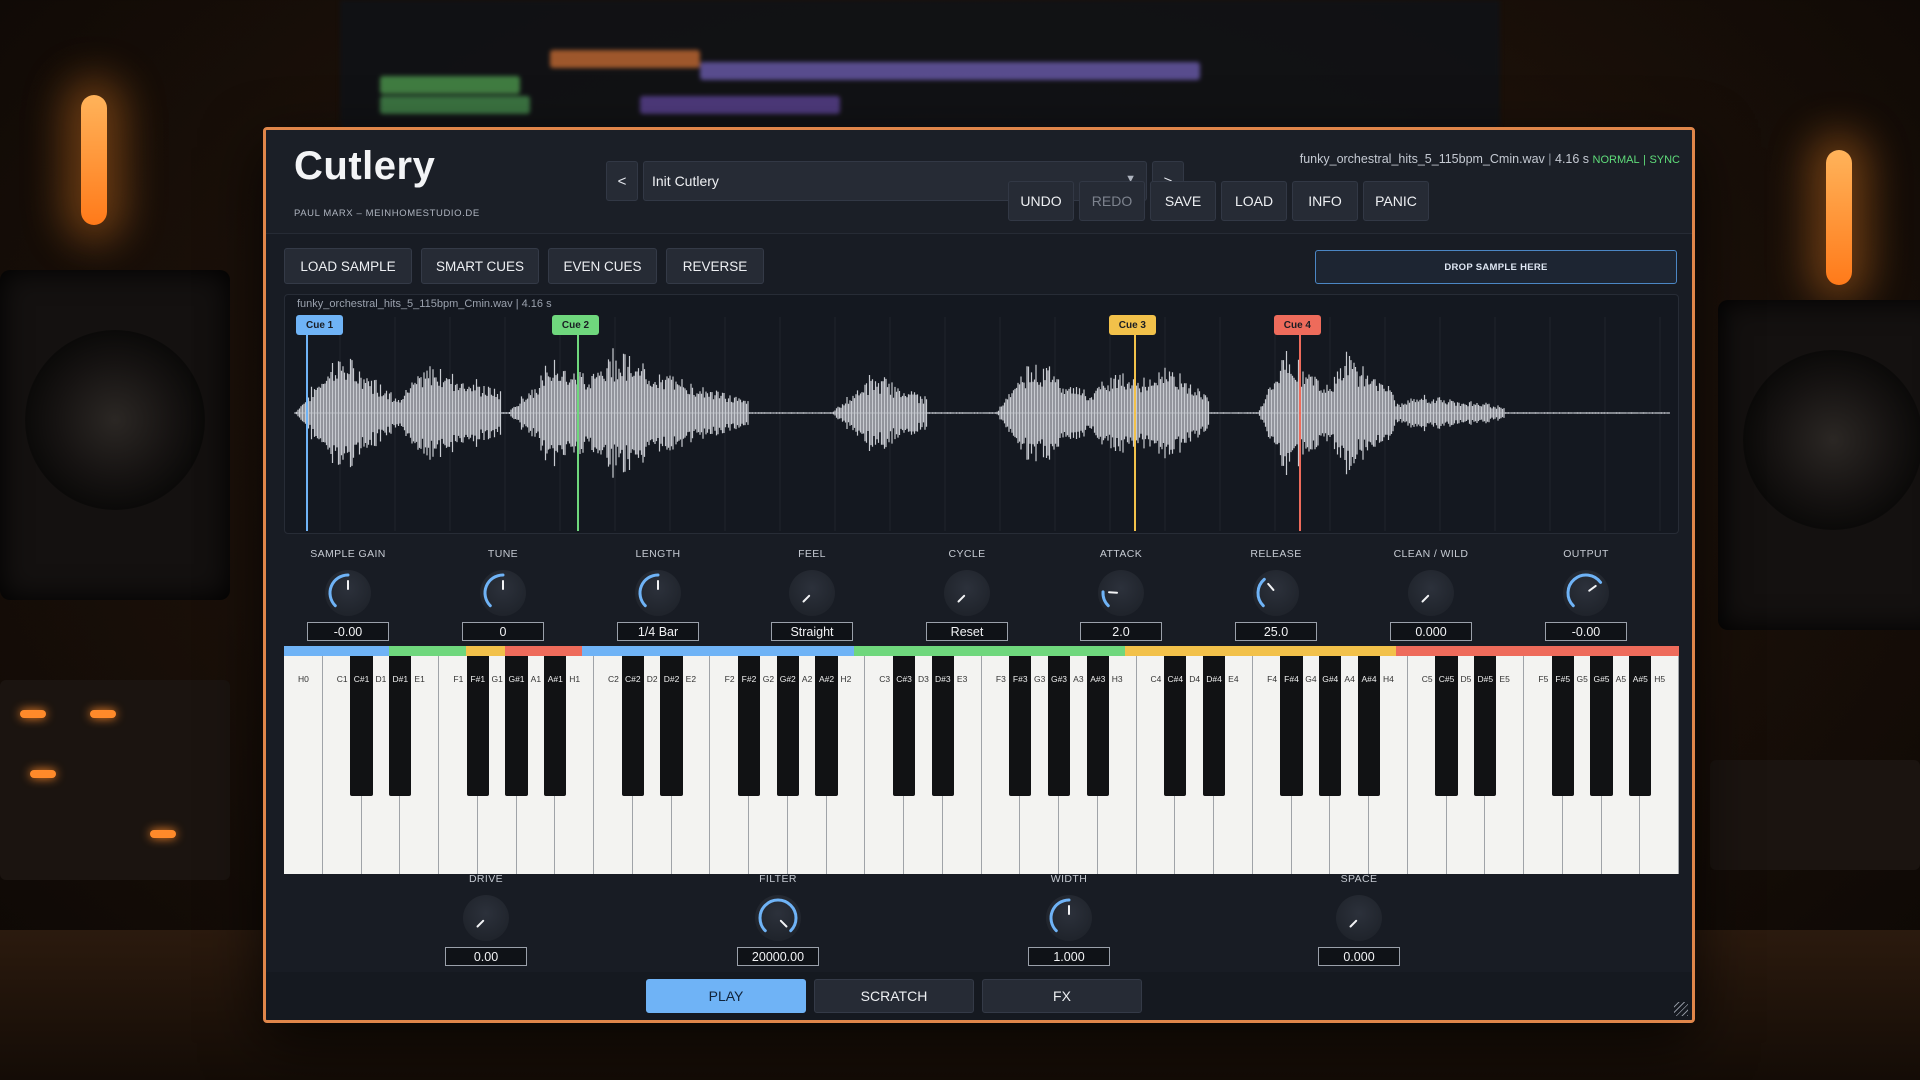  What do you see at coordinates (1586, 554) in the screenshot?
I see `output-label: OUTPUT` at bounding box center [1586, 554].